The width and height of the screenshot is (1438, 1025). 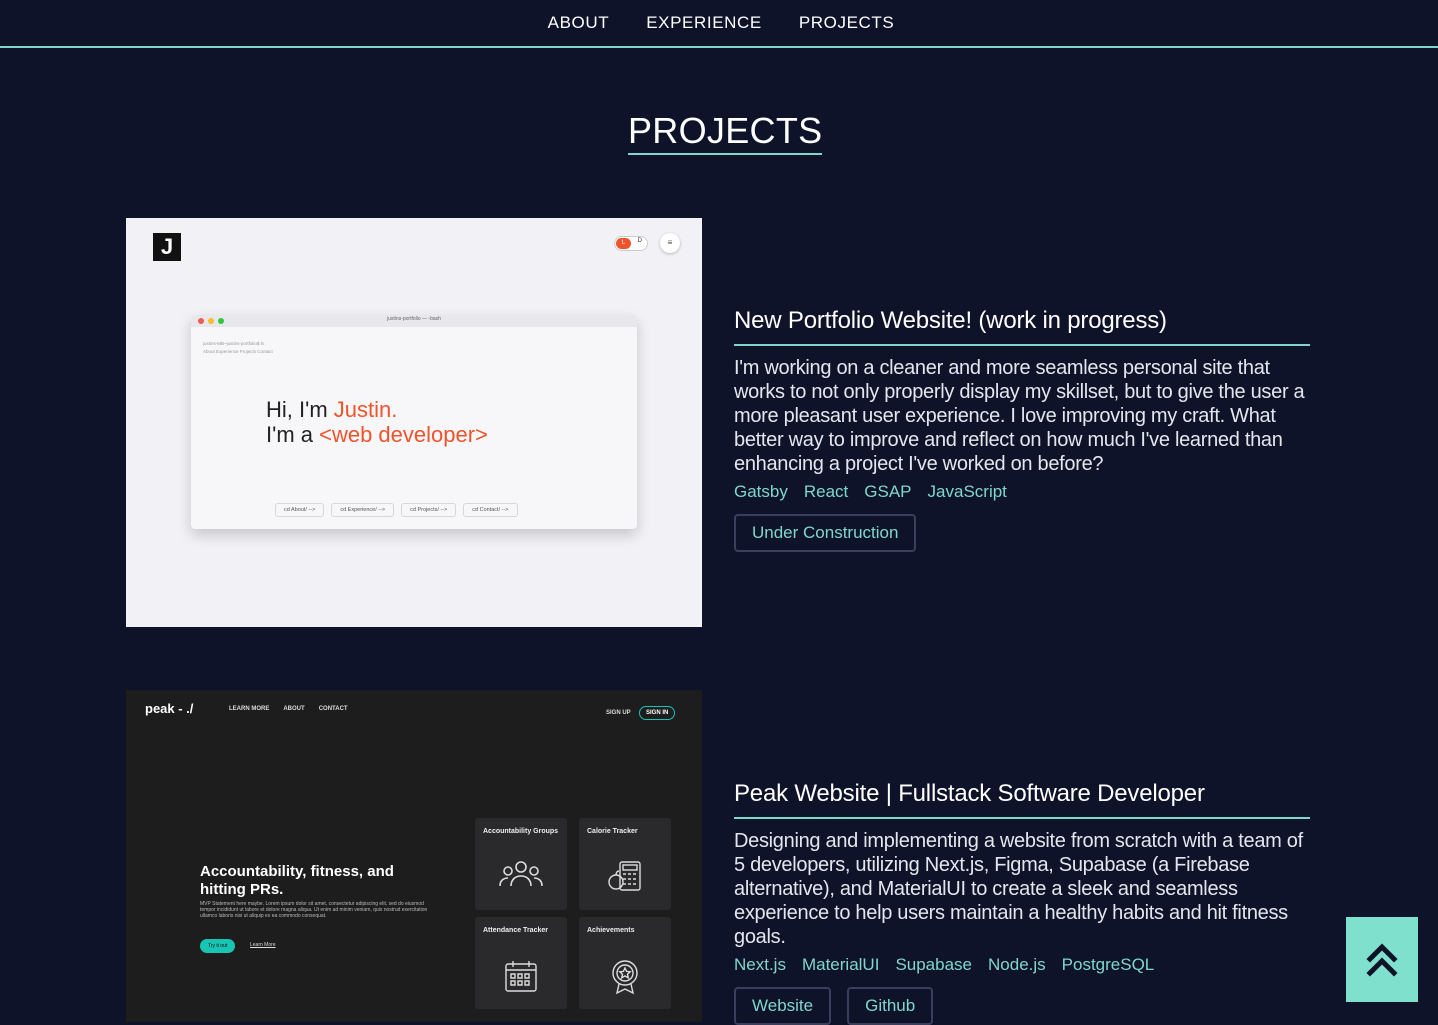 I want to click on people-icon, so click(x=521, y=877).